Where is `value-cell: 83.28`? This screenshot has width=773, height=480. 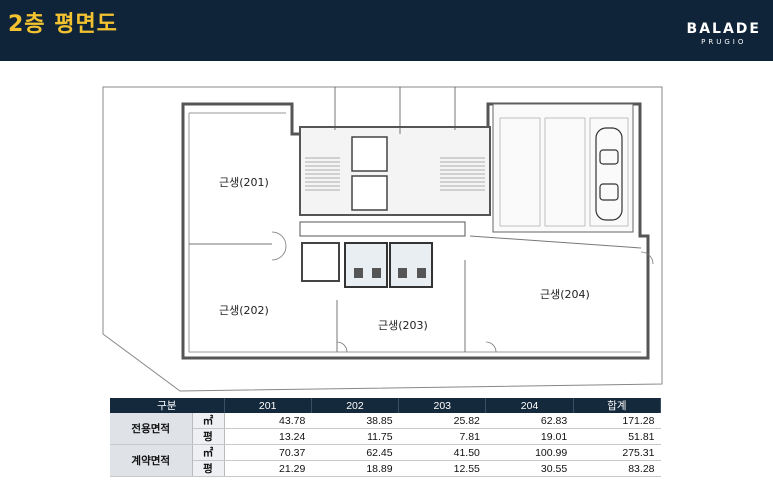 value-cell: 83.28 is located at coordinates (617, 468).